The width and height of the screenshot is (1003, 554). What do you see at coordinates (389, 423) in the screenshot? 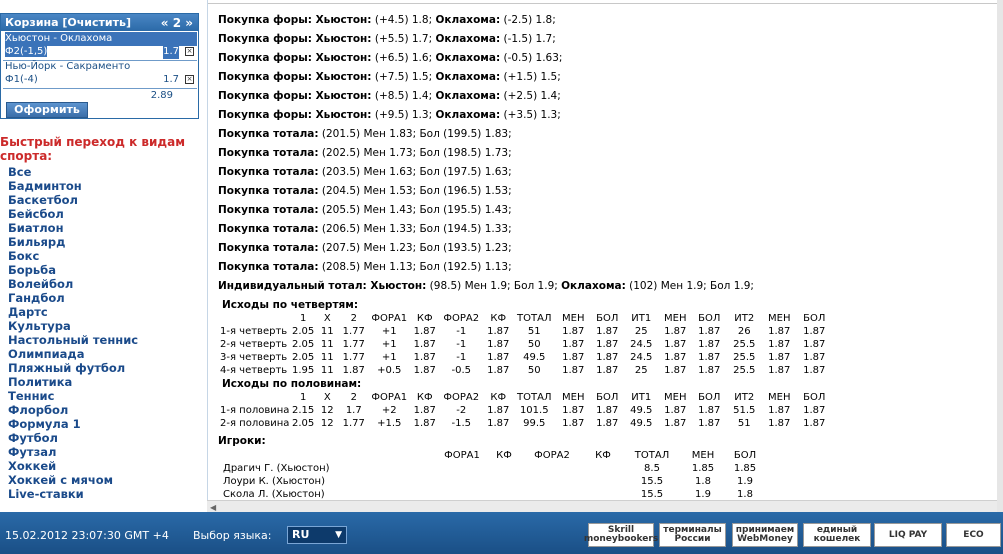
I see `odds-cell: +1.5` at bounding box center [389, 423].